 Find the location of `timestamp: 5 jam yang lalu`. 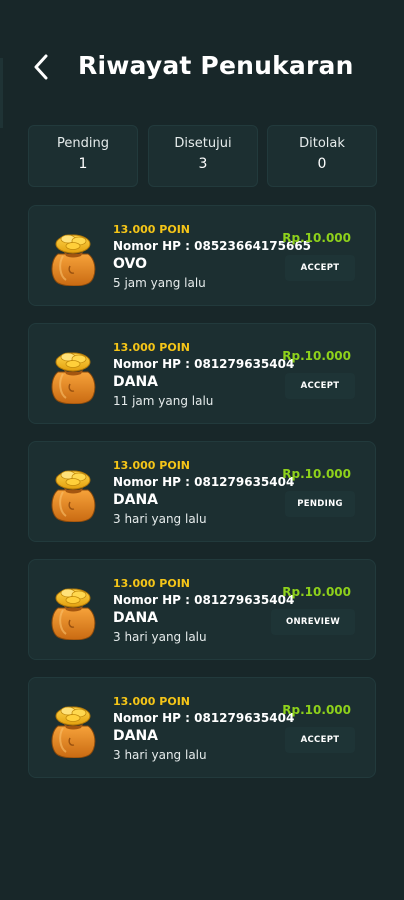

timestamp: 5 jam yang lalu is located at coordinates (159, 283).